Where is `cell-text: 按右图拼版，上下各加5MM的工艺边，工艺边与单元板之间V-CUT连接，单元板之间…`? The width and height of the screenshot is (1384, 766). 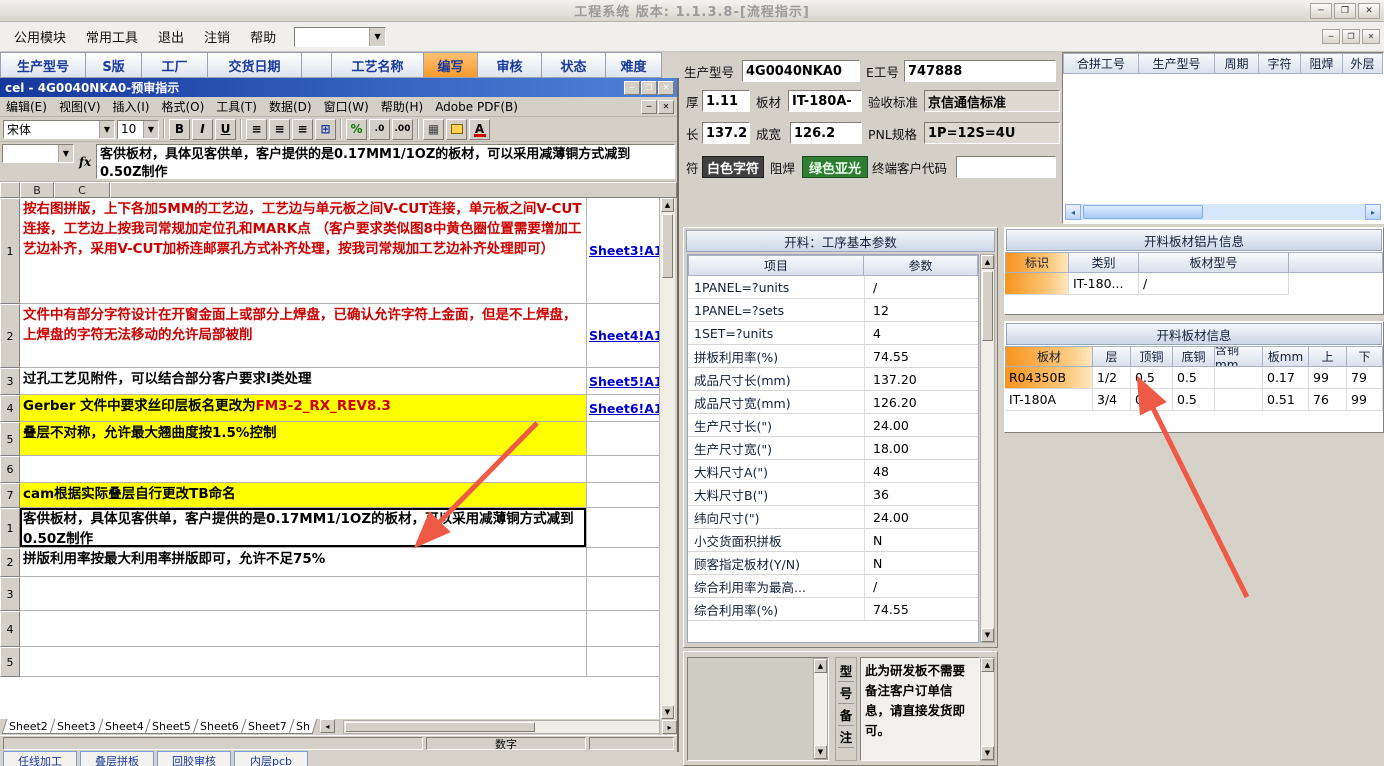 cell-text: 按右图拼版，上下各加5MM的工艺边，工艺边与单元板之间V-CUT连接，单元板之间… is located at coordinates (303, 251).